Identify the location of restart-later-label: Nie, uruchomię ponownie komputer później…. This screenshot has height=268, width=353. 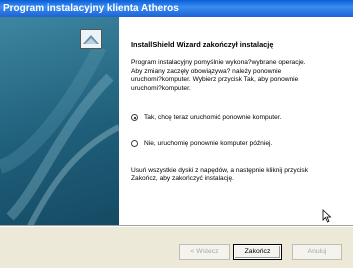
(208, 143).